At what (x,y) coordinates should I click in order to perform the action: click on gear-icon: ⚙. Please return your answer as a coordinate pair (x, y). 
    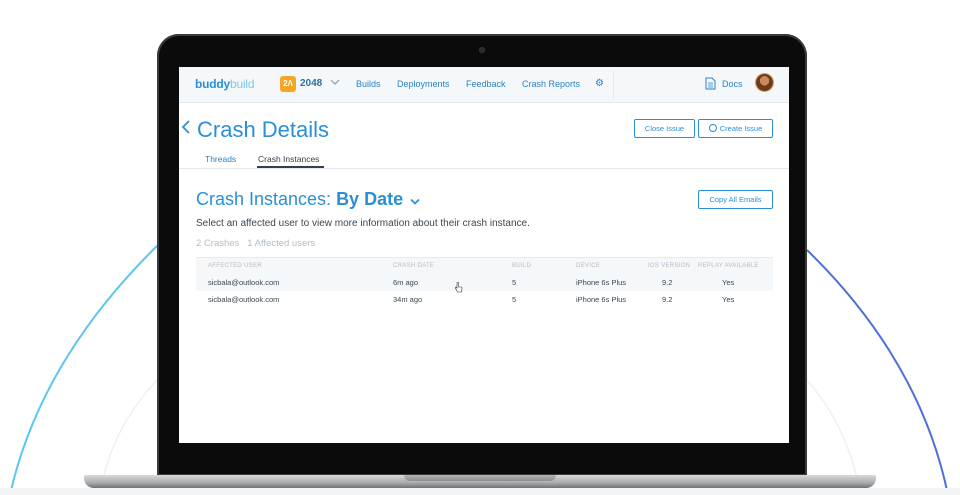
    Looking at the image, I should click on (599, 84).